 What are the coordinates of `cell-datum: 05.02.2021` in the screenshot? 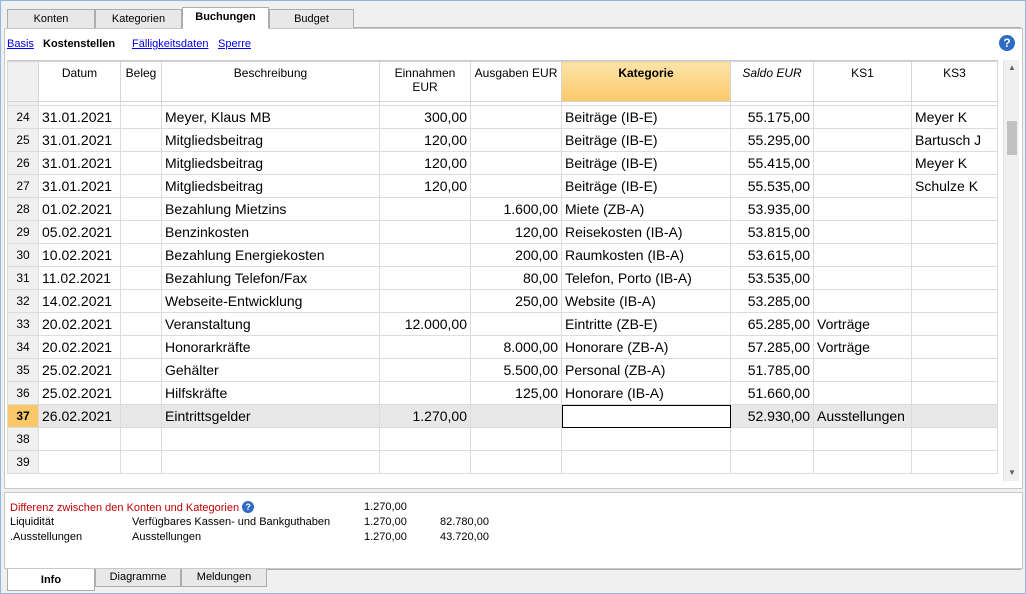 It's located at (79, 232).